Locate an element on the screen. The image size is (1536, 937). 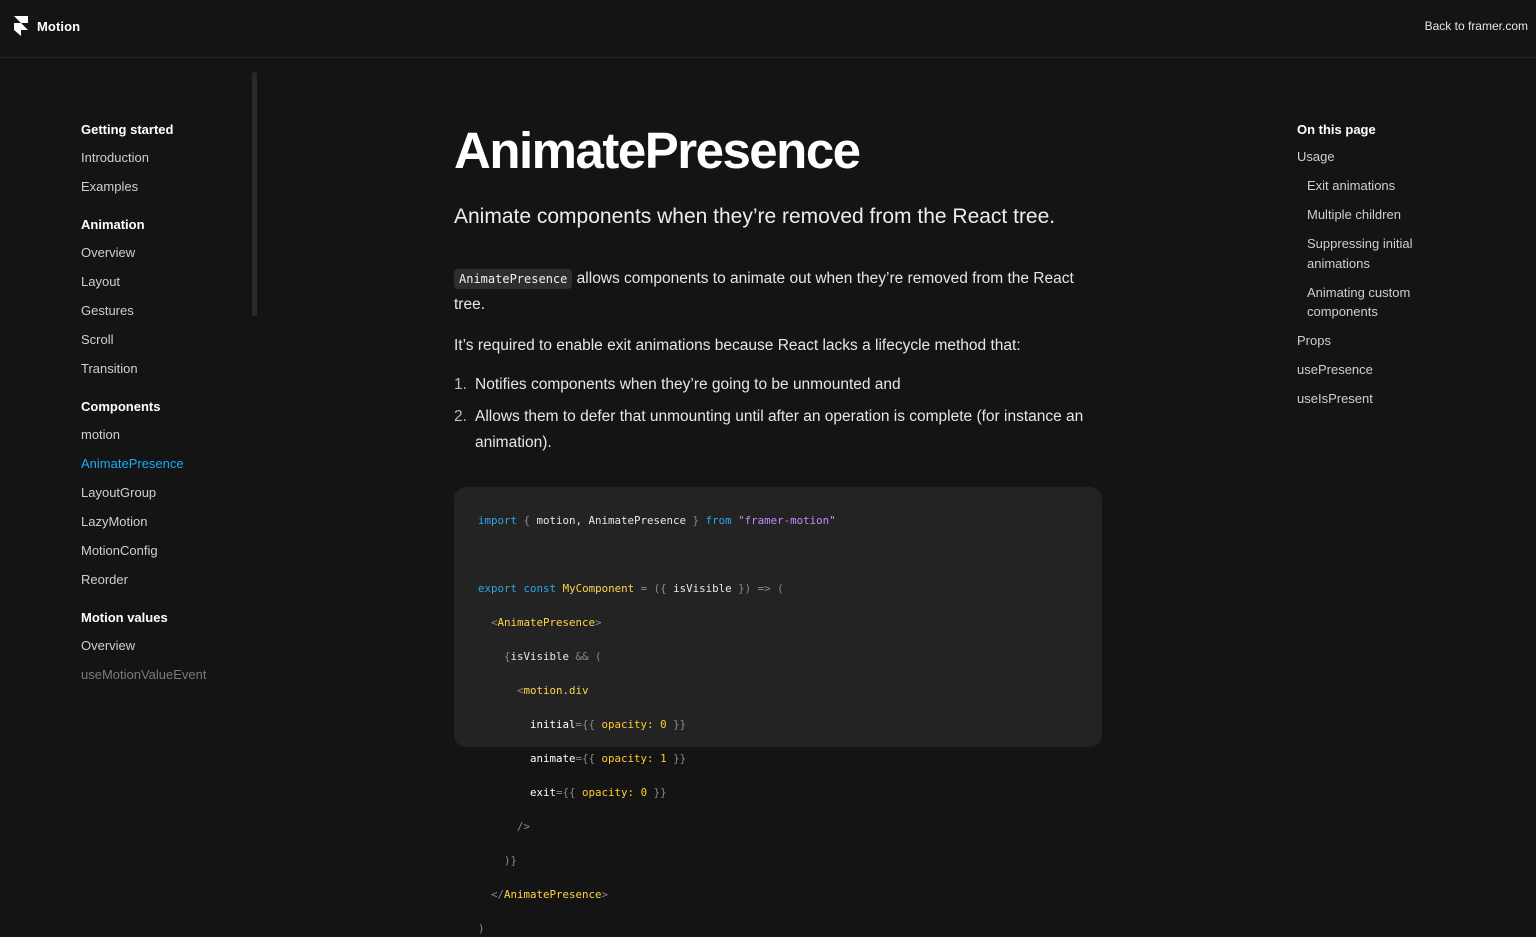
code-token: }) => ( is located at coordinates (757, 588).